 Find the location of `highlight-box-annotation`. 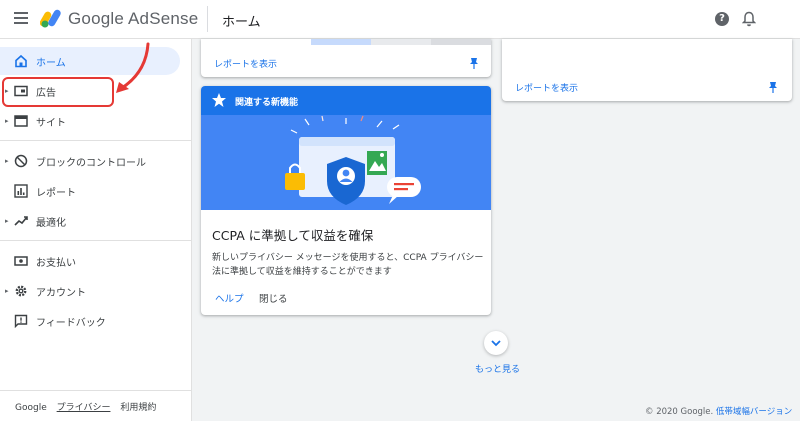

highlight-box-annotation is located at coordinates (58, 92).